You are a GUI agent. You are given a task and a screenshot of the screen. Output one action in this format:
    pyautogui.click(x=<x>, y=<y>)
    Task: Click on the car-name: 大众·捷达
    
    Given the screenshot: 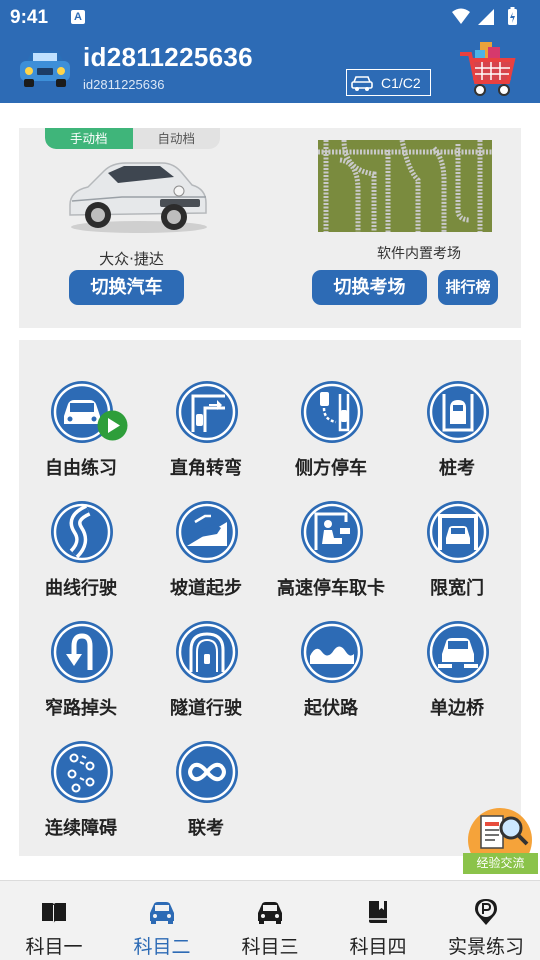 What is the action you would take?
    pyautogui.click(x=131, y=259)
    